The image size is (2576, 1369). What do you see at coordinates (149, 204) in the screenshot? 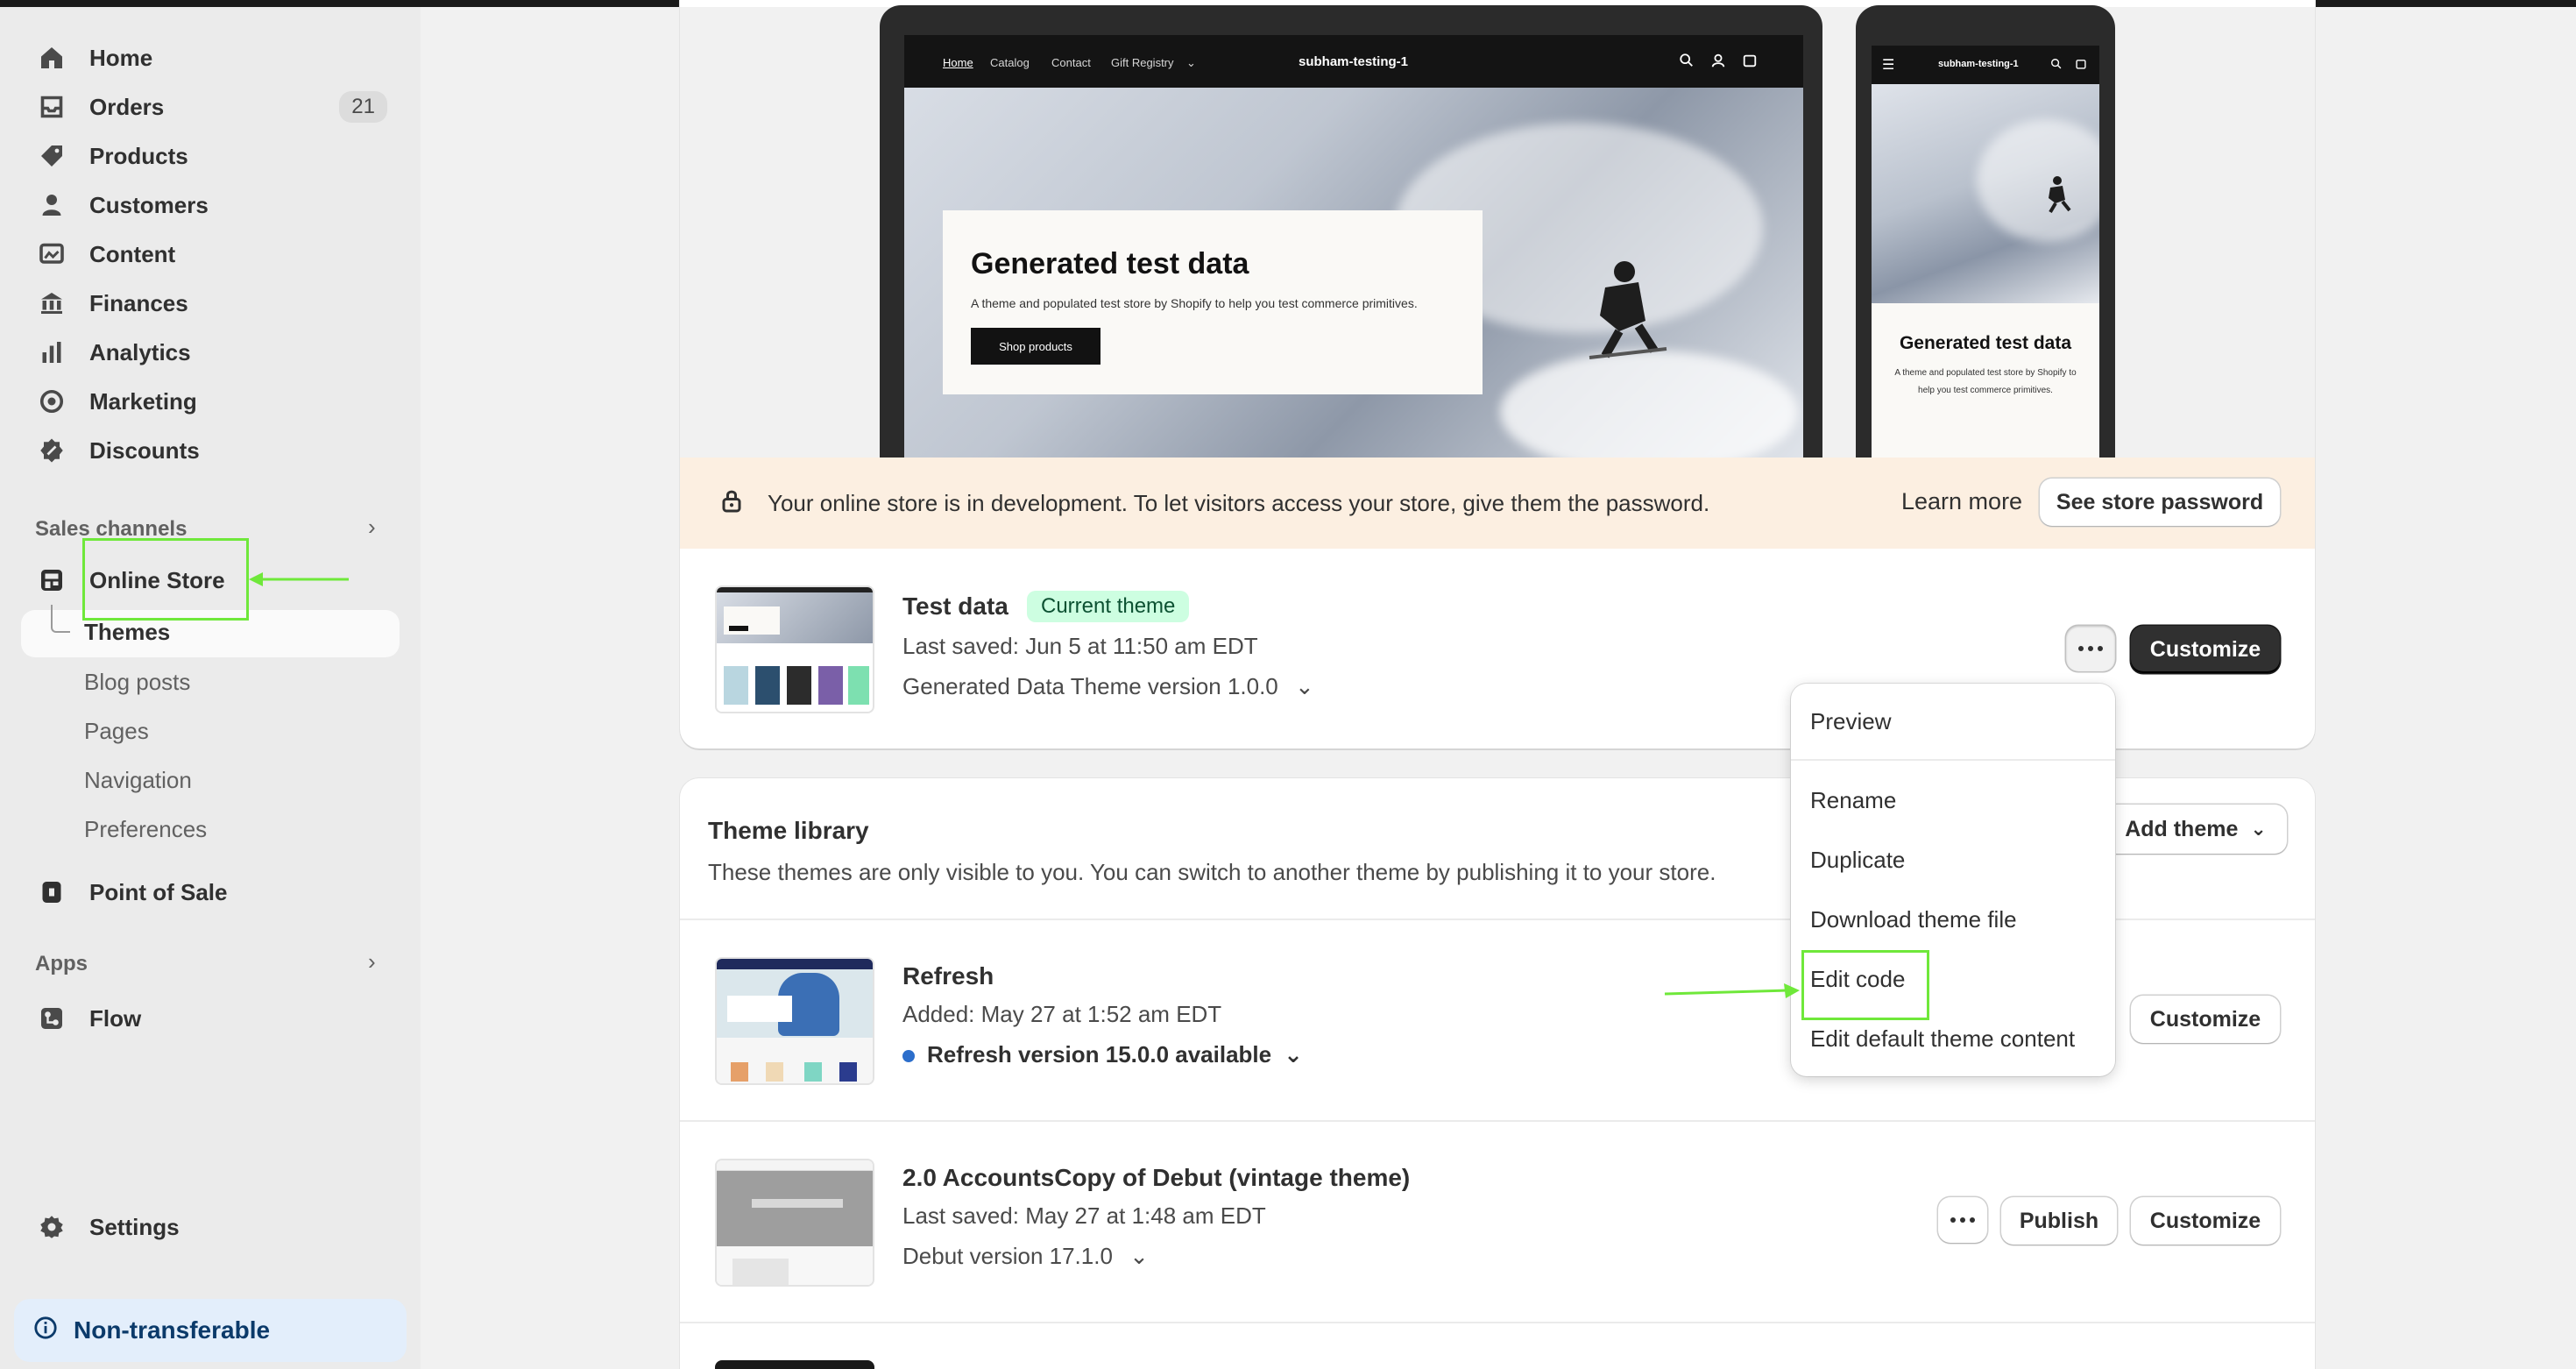
I see `nav-customers-label: Customers` at bounding box center [149, 204].